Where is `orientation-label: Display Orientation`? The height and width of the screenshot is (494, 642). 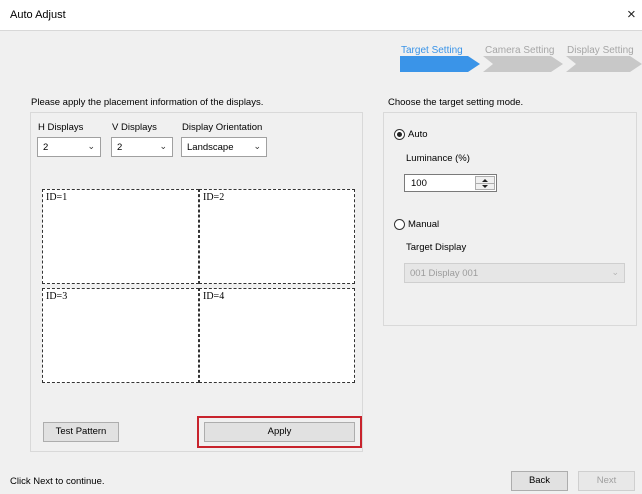
orientation-label: Display Orientation is located at coordinates (222, 127).